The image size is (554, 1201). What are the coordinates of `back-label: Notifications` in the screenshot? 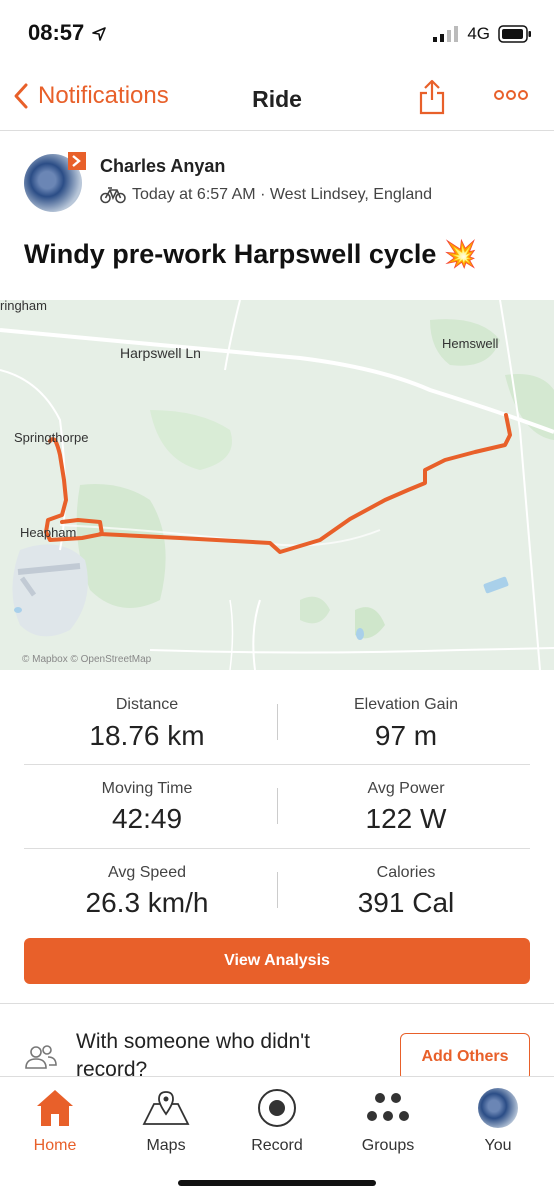 It's located at (103, 95).